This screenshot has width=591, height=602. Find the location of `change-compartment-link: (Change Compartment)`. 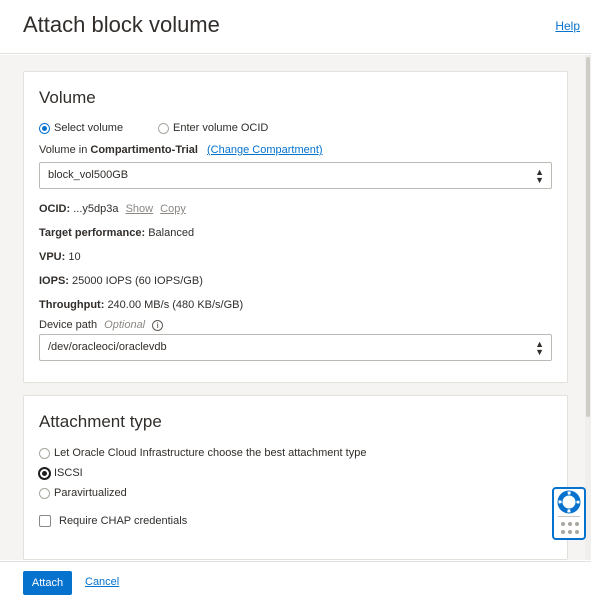

change-compartment-link: (Change Compartment) is located at coordinates (265, 150).